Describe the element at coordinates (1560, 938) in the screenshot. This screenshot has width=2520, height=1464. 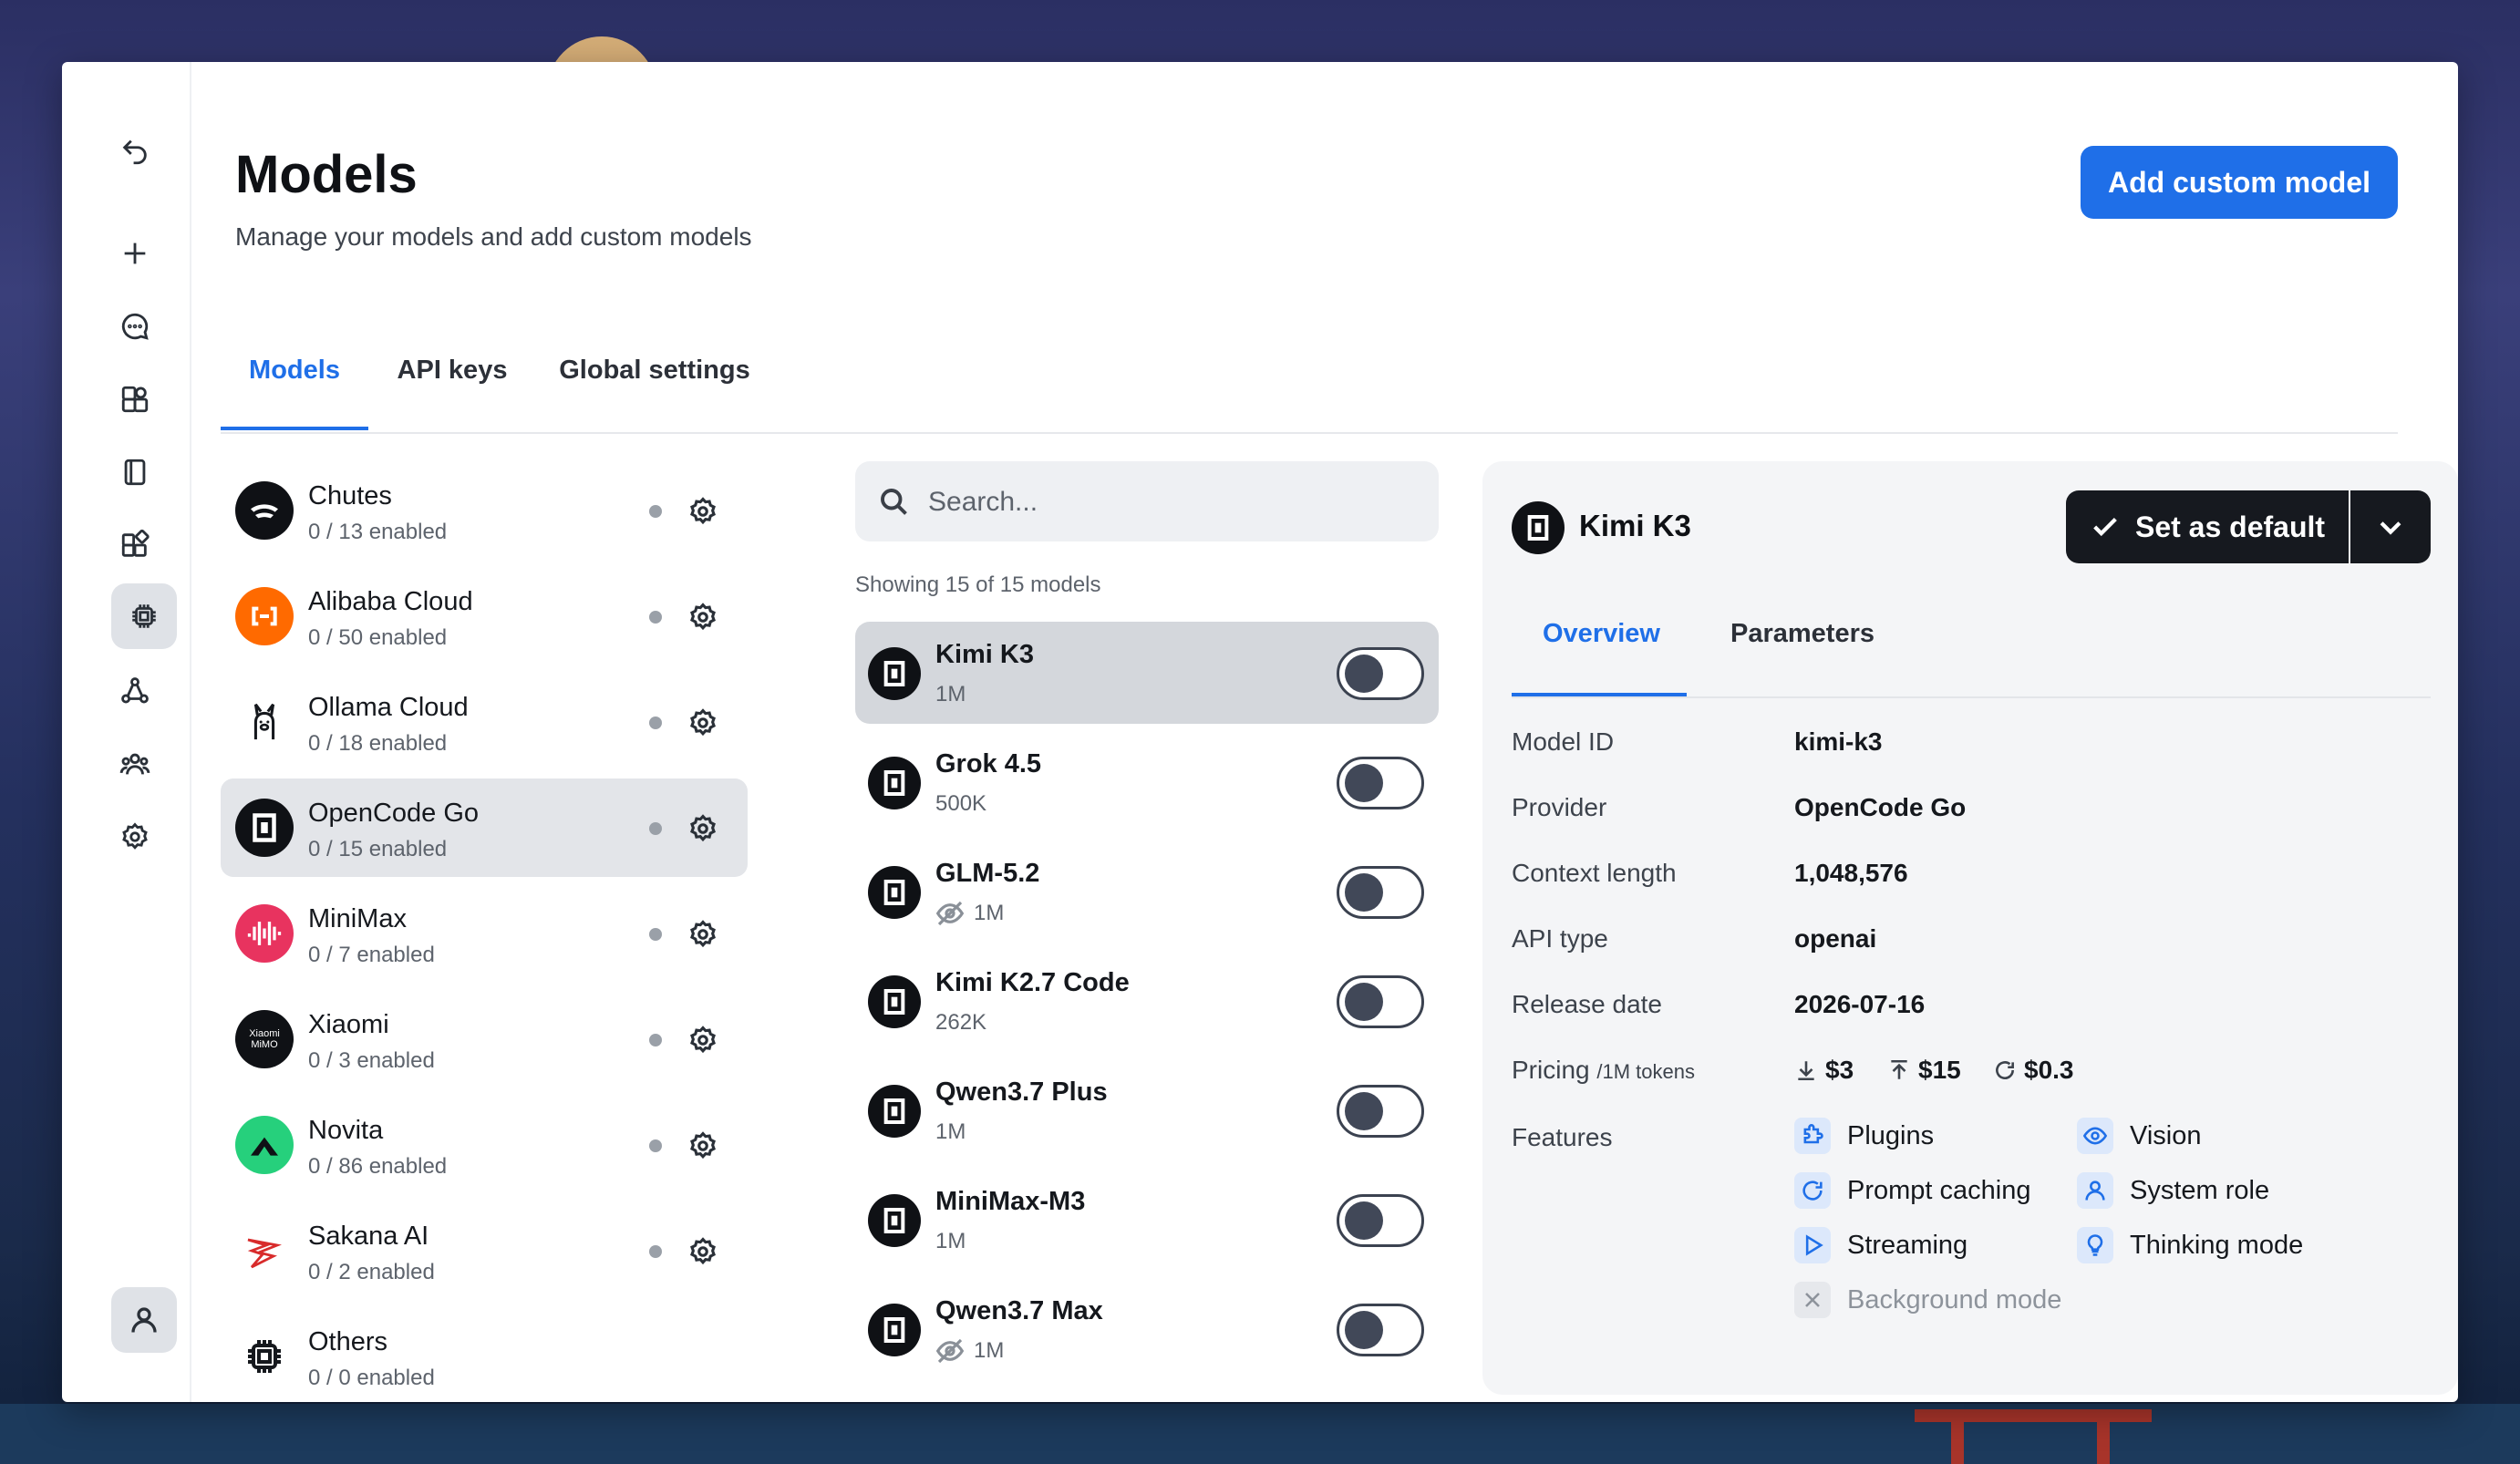
I see `api-type-label: API type` at that location.